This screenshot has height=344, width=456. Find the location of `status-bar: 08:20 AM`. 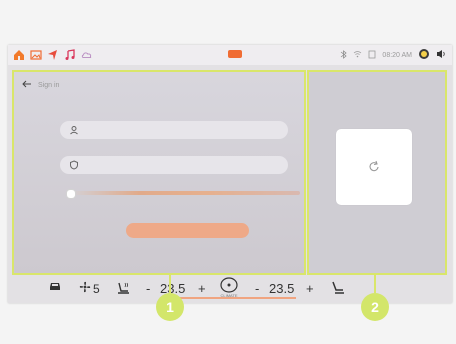

status-bar: 08:20 AM is located at coordinates (230, 55).